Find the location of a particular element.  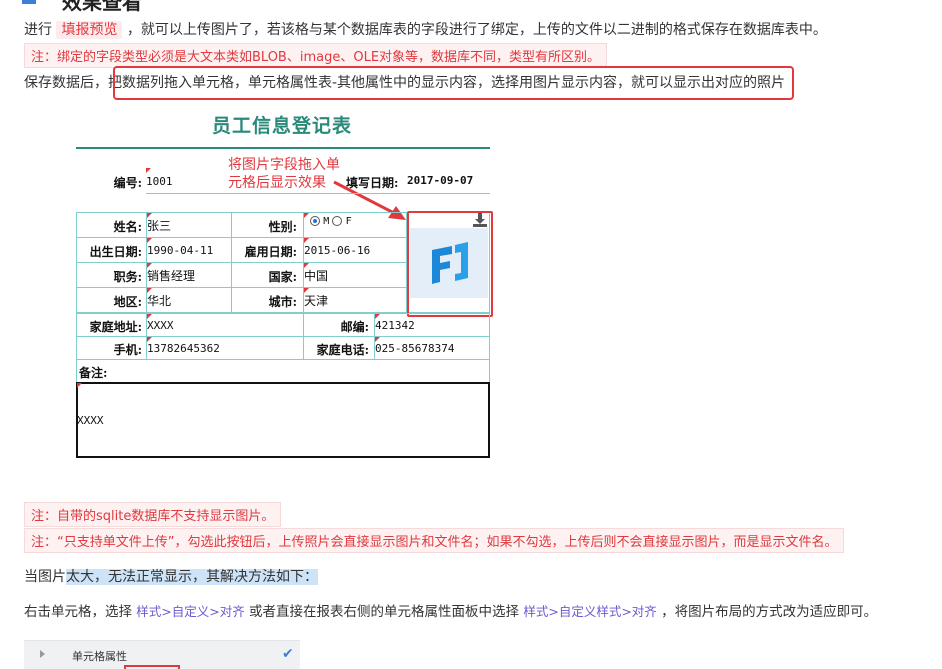

name-value: 张三 is located at coordinates (159, 226).